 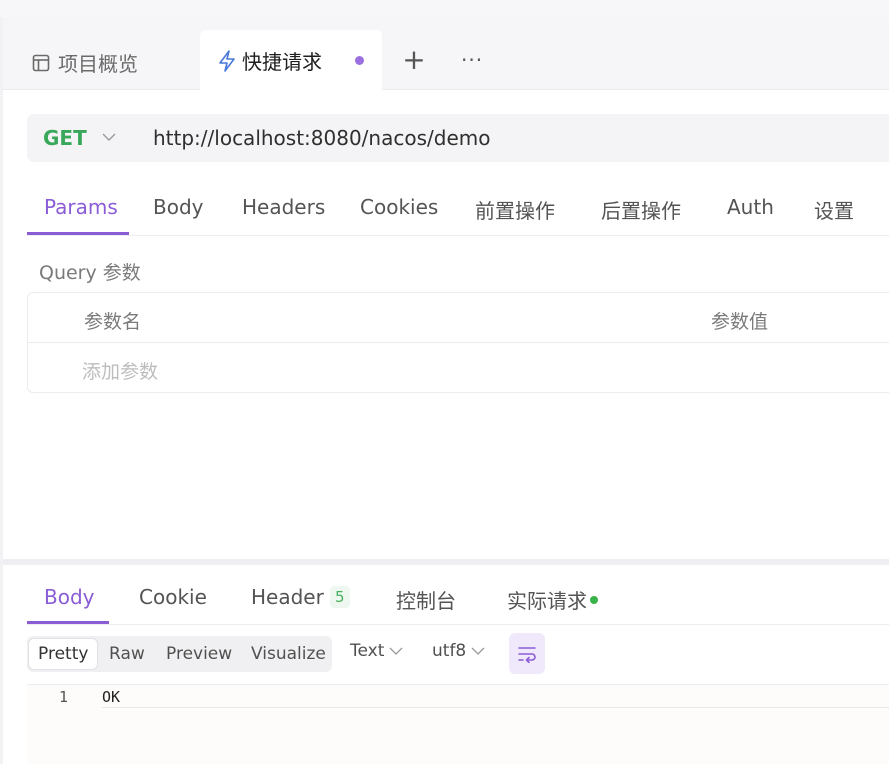 What do you see at coordinates (288, 654) in the screenshot?
I see `format-visualize-button: Visualize` at bounding box center [288, 654].